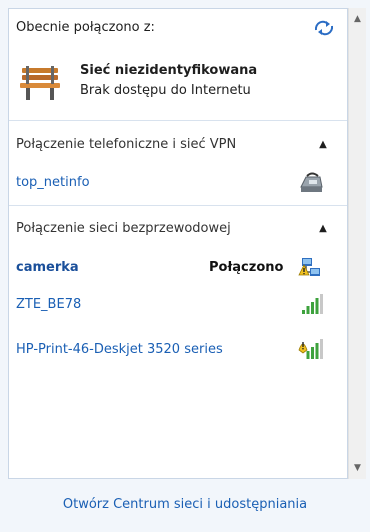  I want to click on list-item-zte-be78: ZTE_BE78, so click(178, 305).